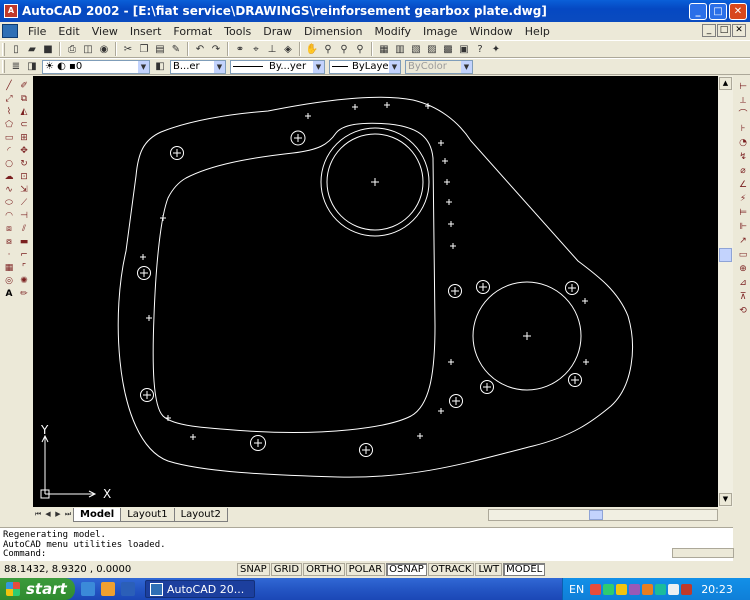 Image resolution: width=750 pixels, height=600 pixels. Describe the element at coordinates (448, 49) in the screenshot. I see `markup-icon: ▩` at that location.